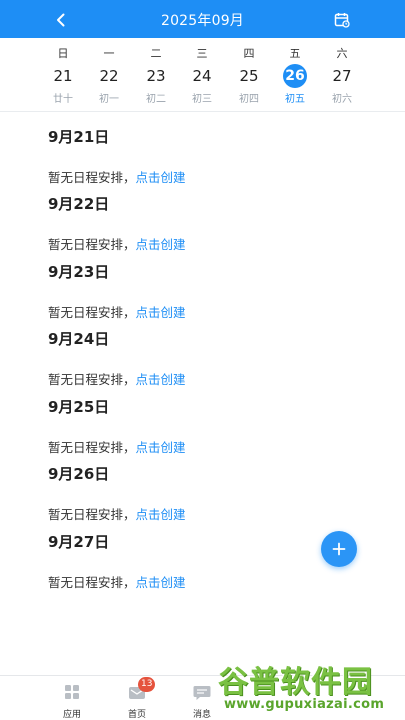 The width and height of the screenshot is (405, 720). What do you see at coordinates (79, 137) in the screenshot?
I see `group-date: 9月21日` at bounding box center [79, 137].